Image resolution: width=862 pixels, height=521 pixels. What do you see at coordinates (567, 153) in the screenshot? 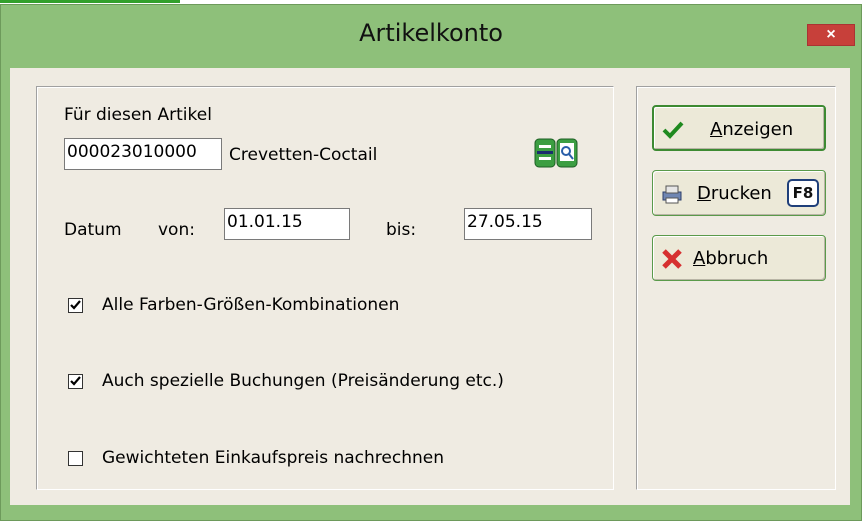
I see `search-icon` at bounding box center [567, 153].